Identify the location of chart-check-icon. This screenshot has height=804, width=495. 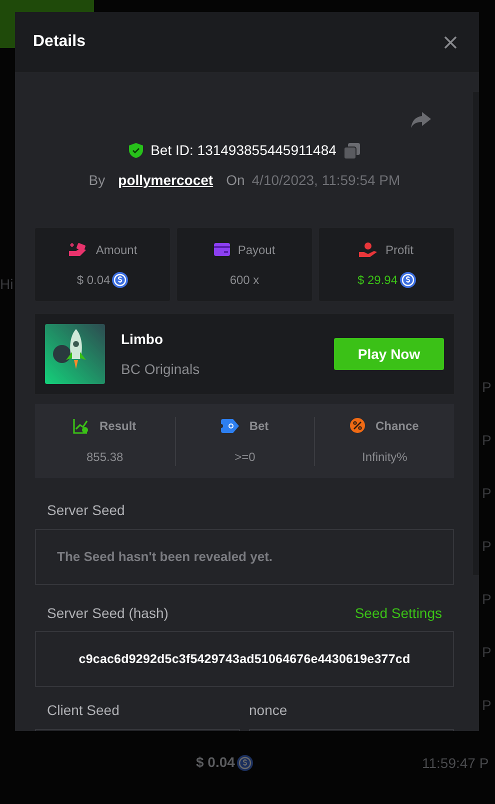
(81, 426).